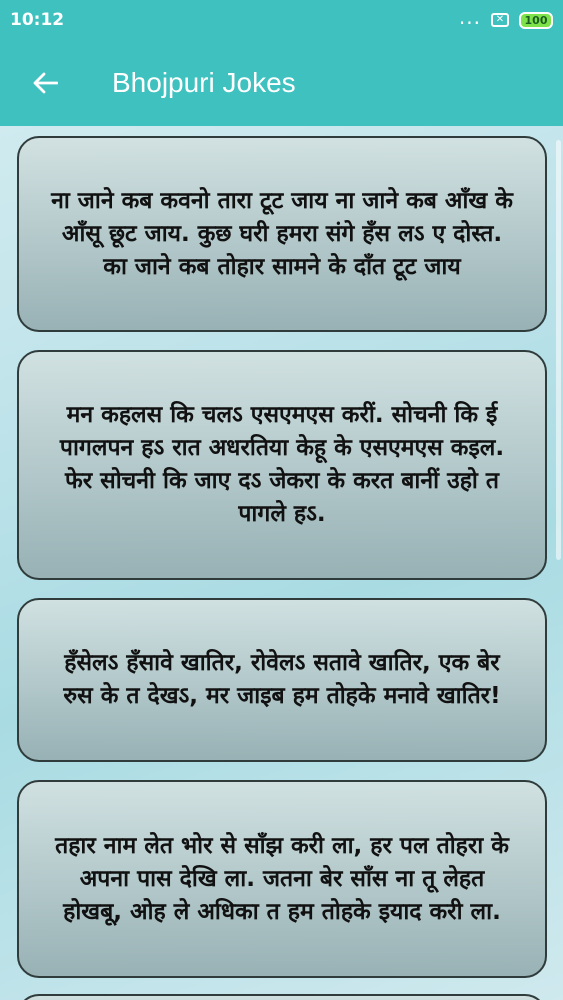  What do you see at coordinates (500, 20) in the screenshot?
I see `no-sim-icon: ✕` at bounding box center [500, 20].